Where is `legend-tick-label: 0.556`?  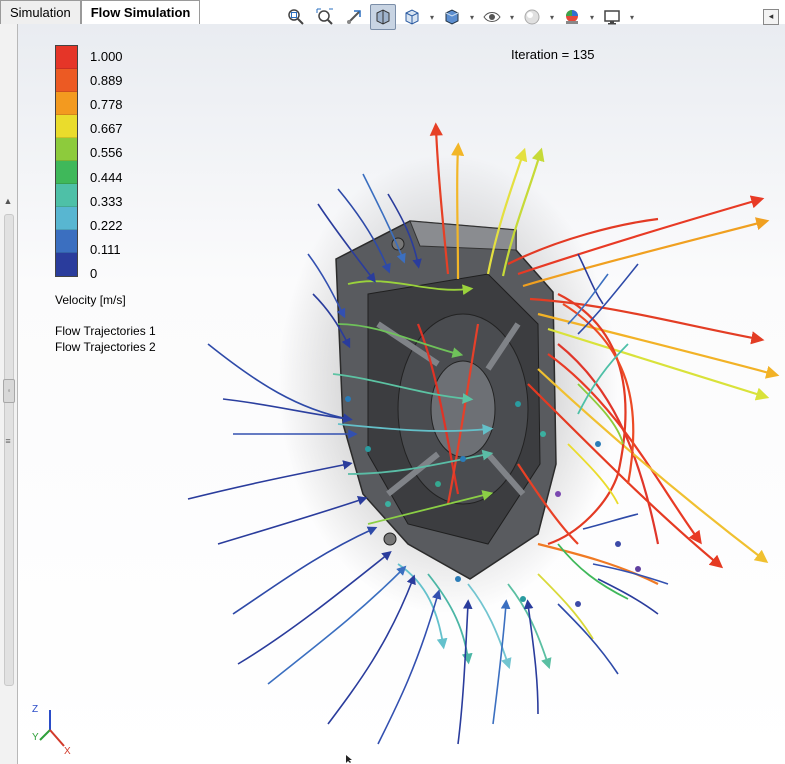
legend-tick-label: 0.556 is located at coordinates (106, 152).